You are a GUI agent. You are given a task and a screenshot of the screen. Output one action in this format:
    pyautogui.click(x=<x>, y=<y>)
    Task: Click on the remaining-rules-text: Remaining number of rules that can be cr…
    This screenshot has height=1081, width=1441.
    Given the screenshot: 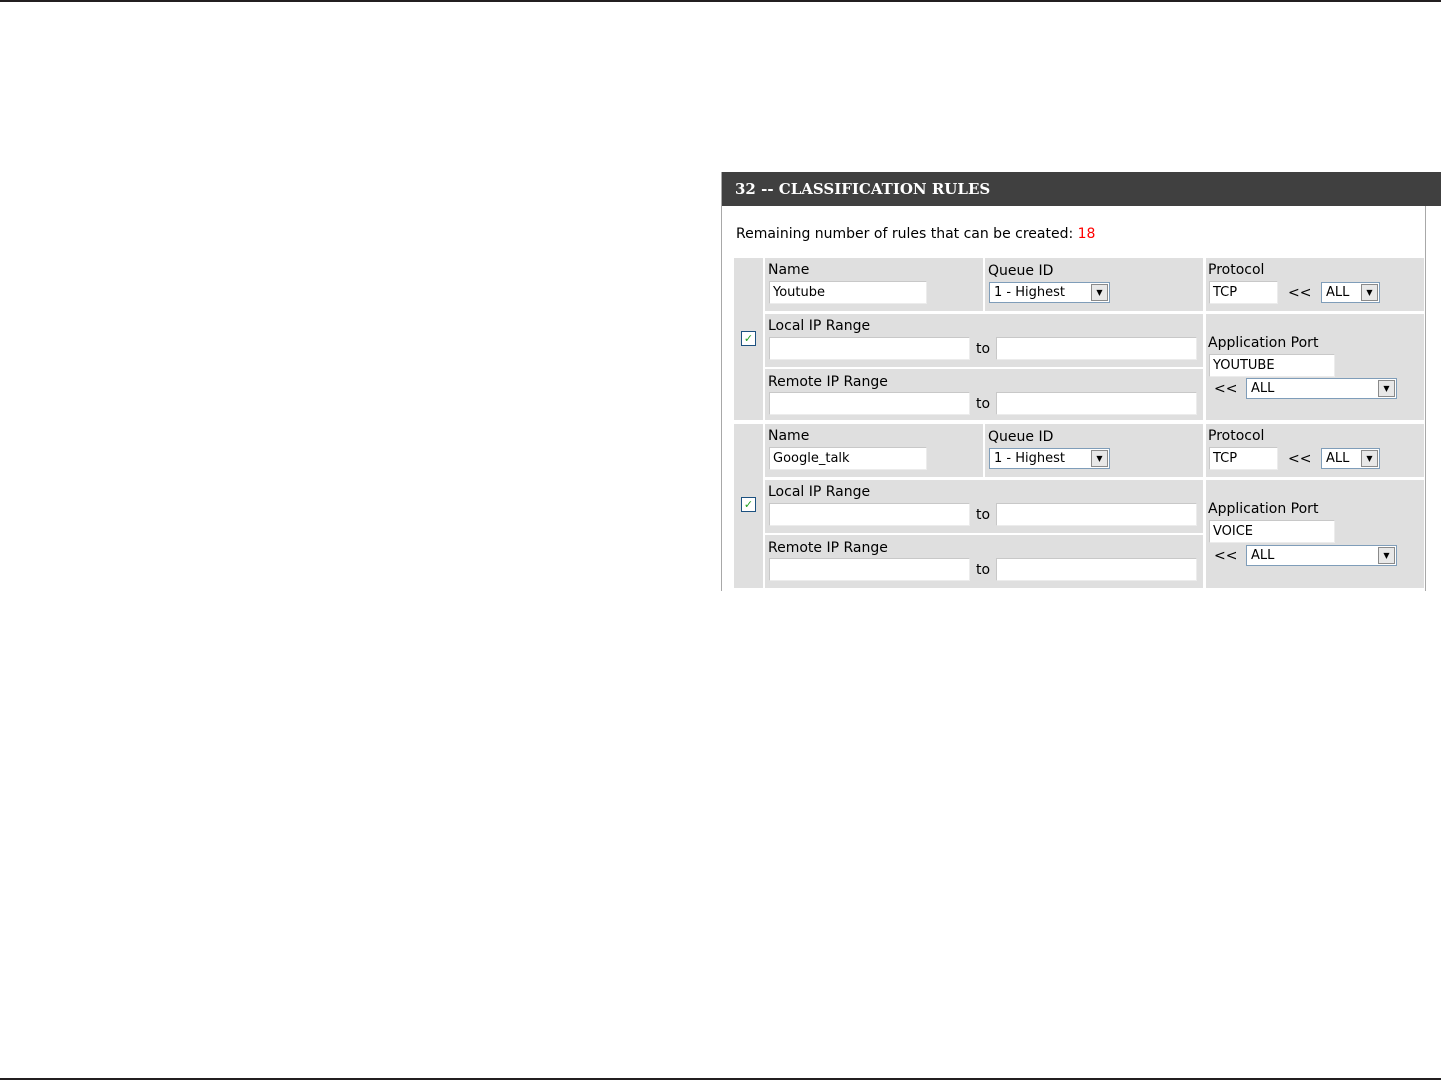 What is the action you would take?
    pyautogui.click(x=915, y=234)
    